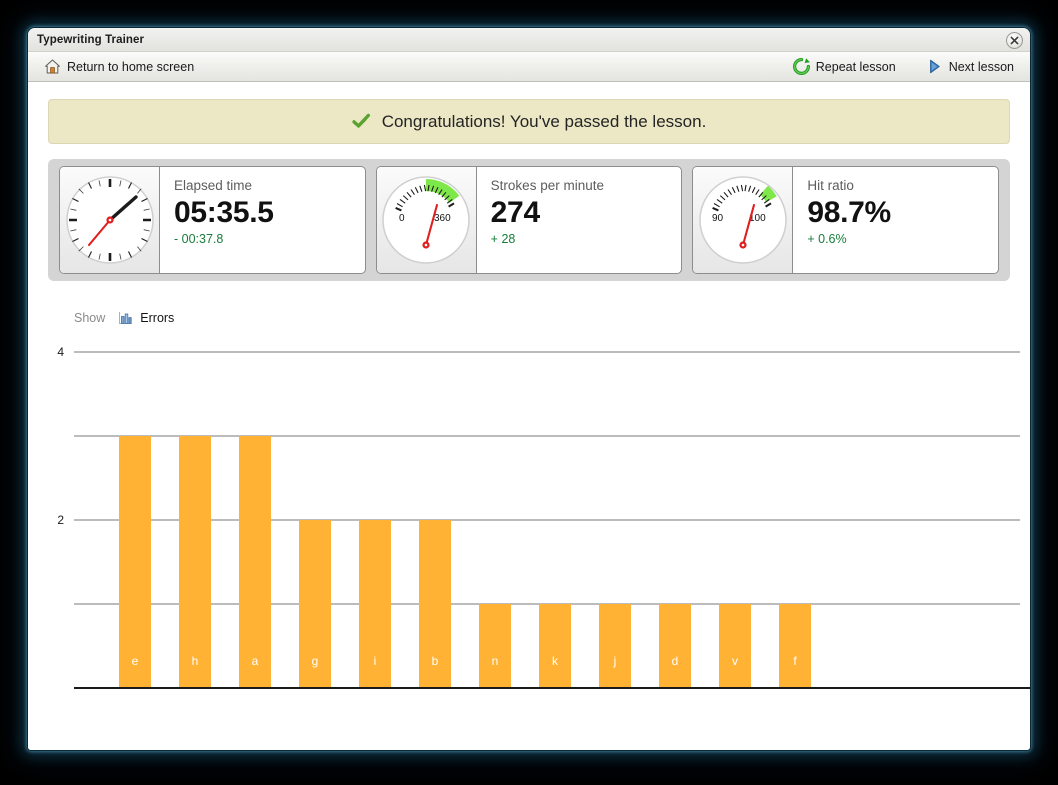  What do you see at coordinates (131, 66) in the screenshot?
I see `return-home-label: Return to home screen` at bounding box center [131, 66].